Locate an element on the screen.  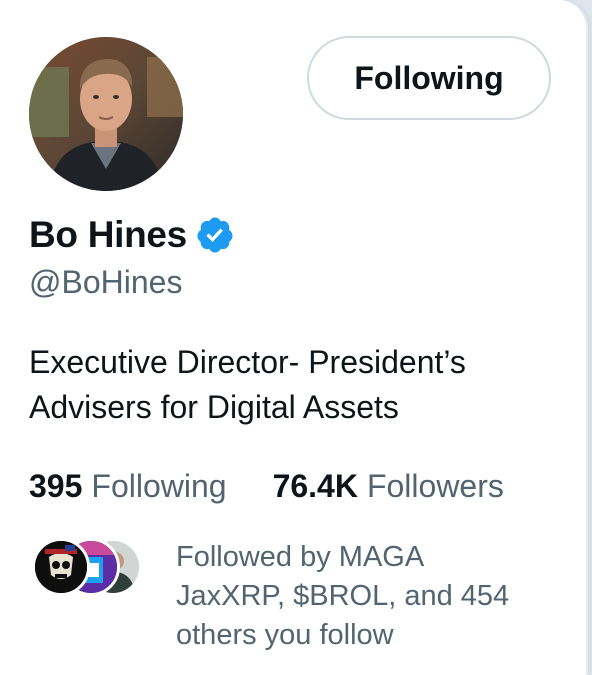
profile-name-row: Bo Hines is located at coordinates (132, 235).